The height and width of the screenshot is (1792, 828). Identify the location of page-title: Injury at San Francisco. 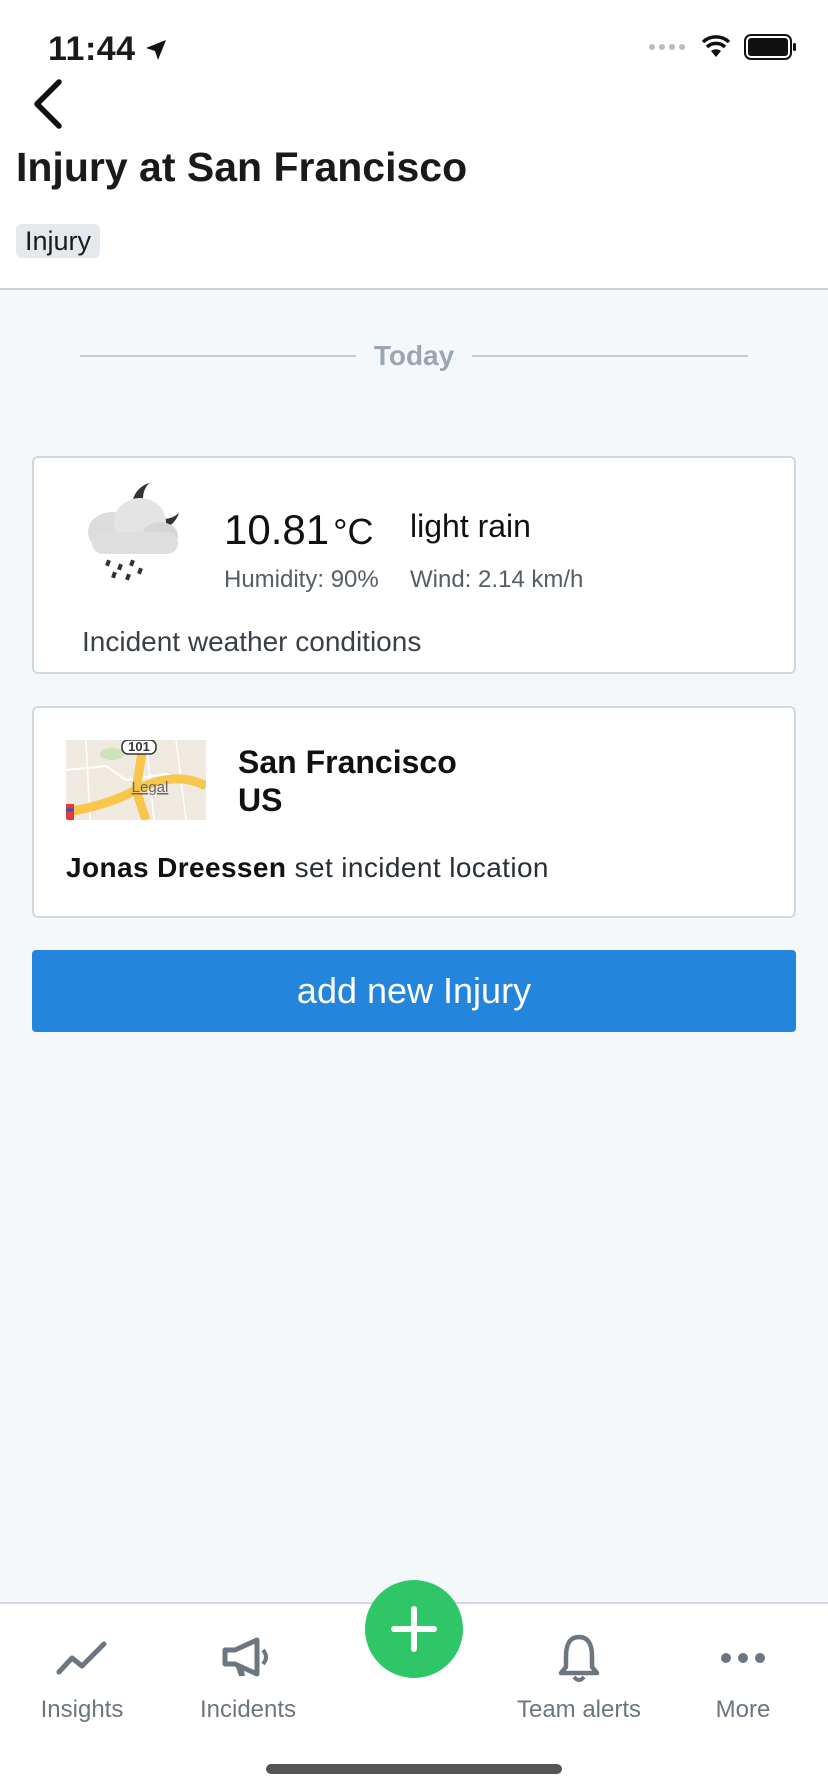
(242, 167).